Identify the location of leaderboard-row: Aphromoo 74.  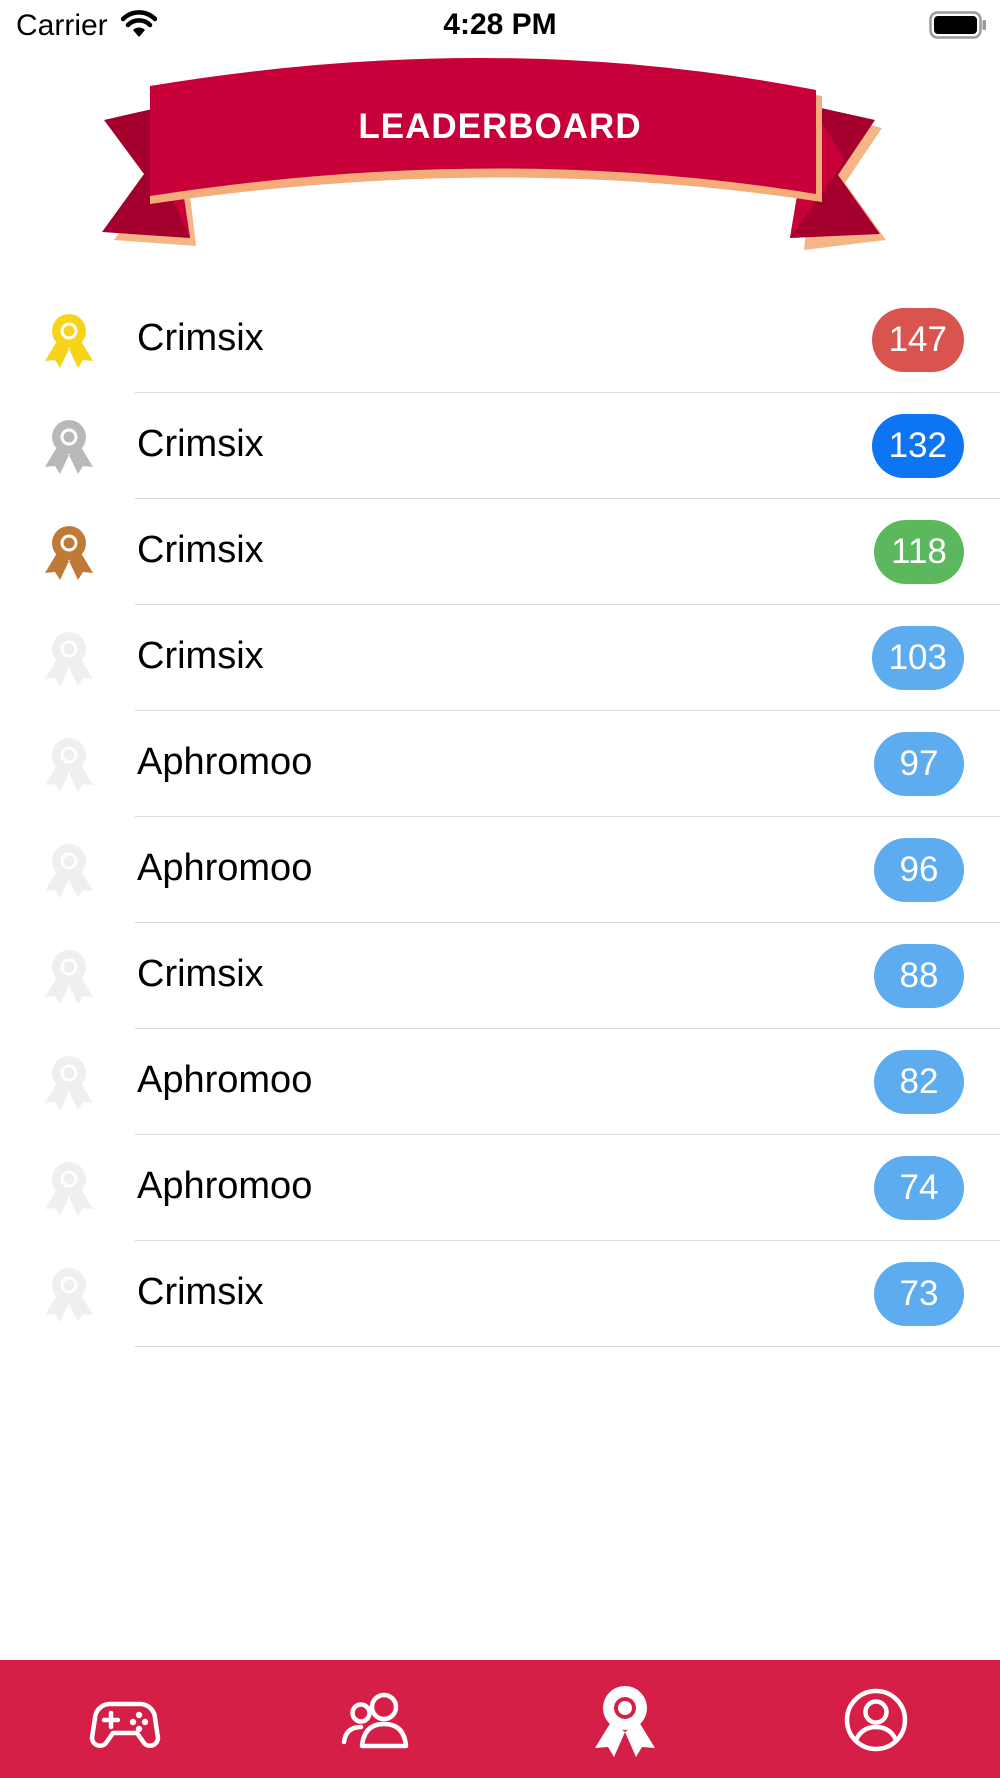
(500, 1188).